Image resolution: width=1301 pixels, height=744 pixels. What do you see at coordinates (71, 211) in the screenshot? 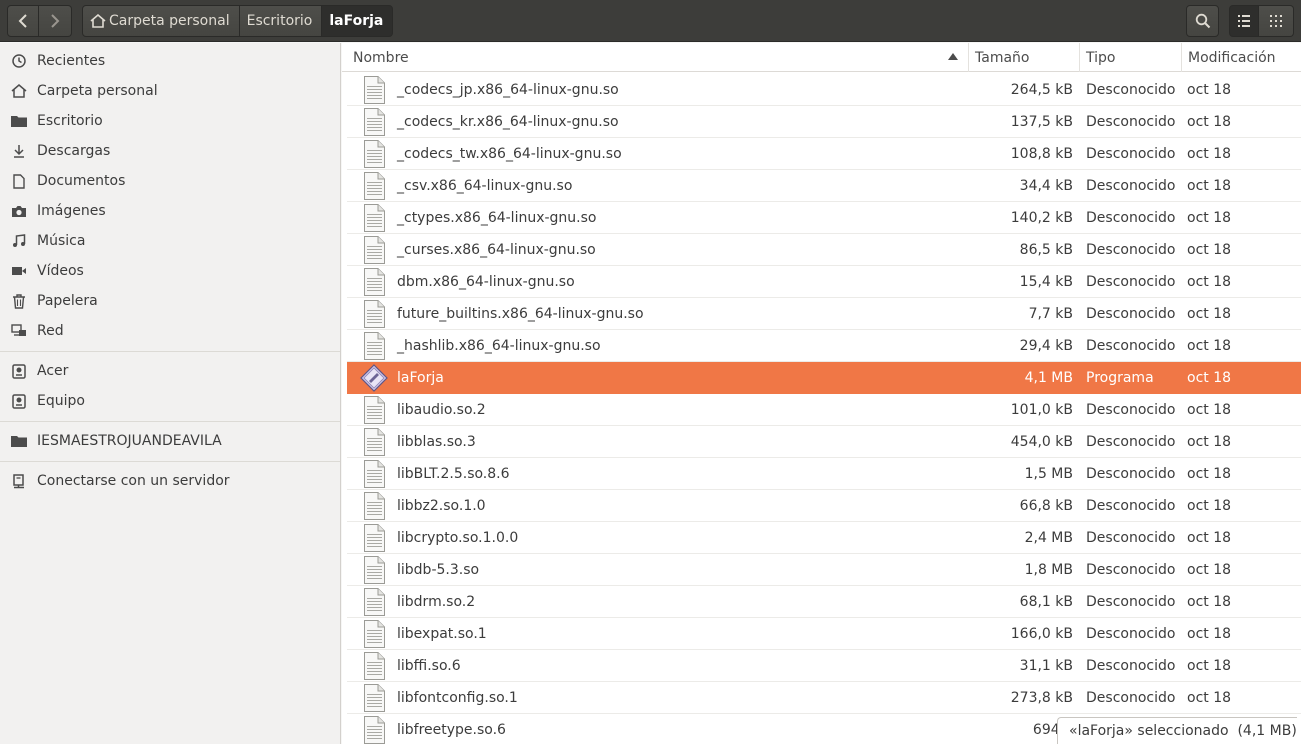
I see `sidebar-item-label: Imágenes` at bounding box center [71, 211].